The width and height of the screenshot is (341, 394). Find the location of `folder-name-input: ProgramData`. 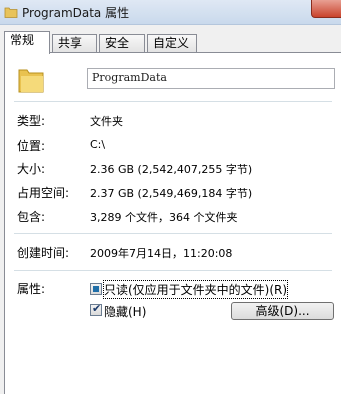

folder-name-input: ProgramData is located at coordinates (211, 78).